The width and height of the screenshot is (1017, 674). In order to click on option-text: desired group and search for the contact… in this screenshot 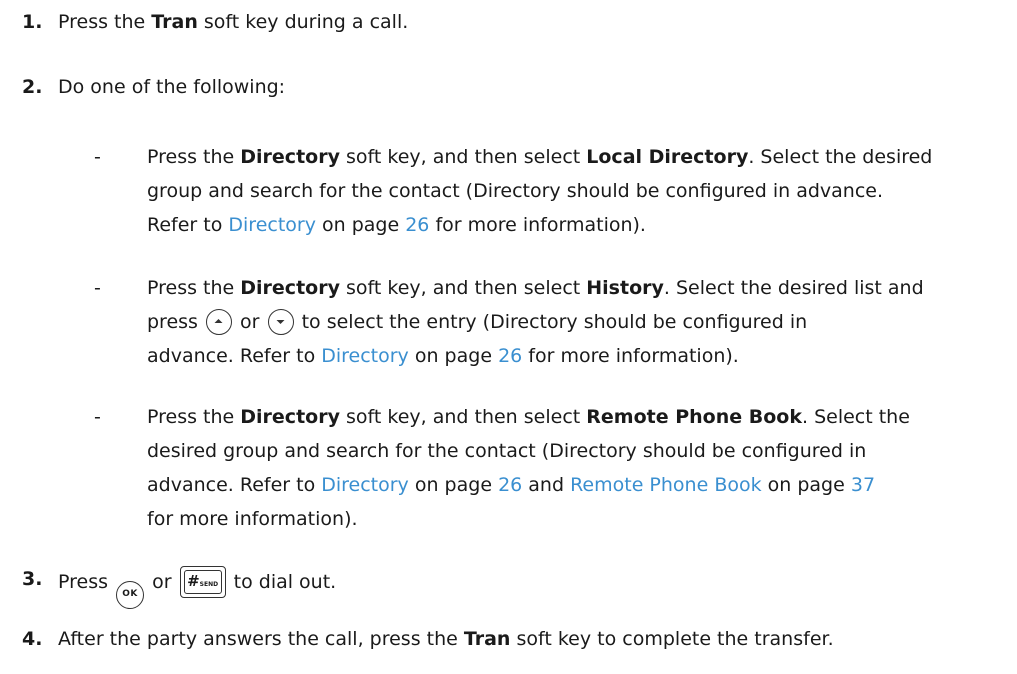, I will do `click(507, 451)`.